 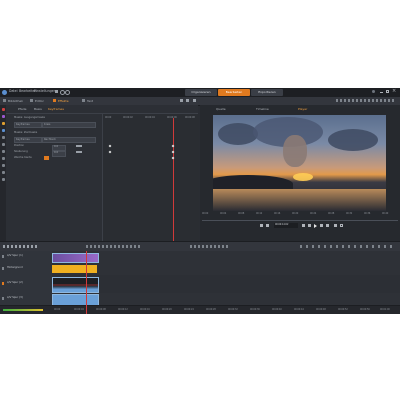 I want to click on step-back-icon, so click(x=309, y=225).